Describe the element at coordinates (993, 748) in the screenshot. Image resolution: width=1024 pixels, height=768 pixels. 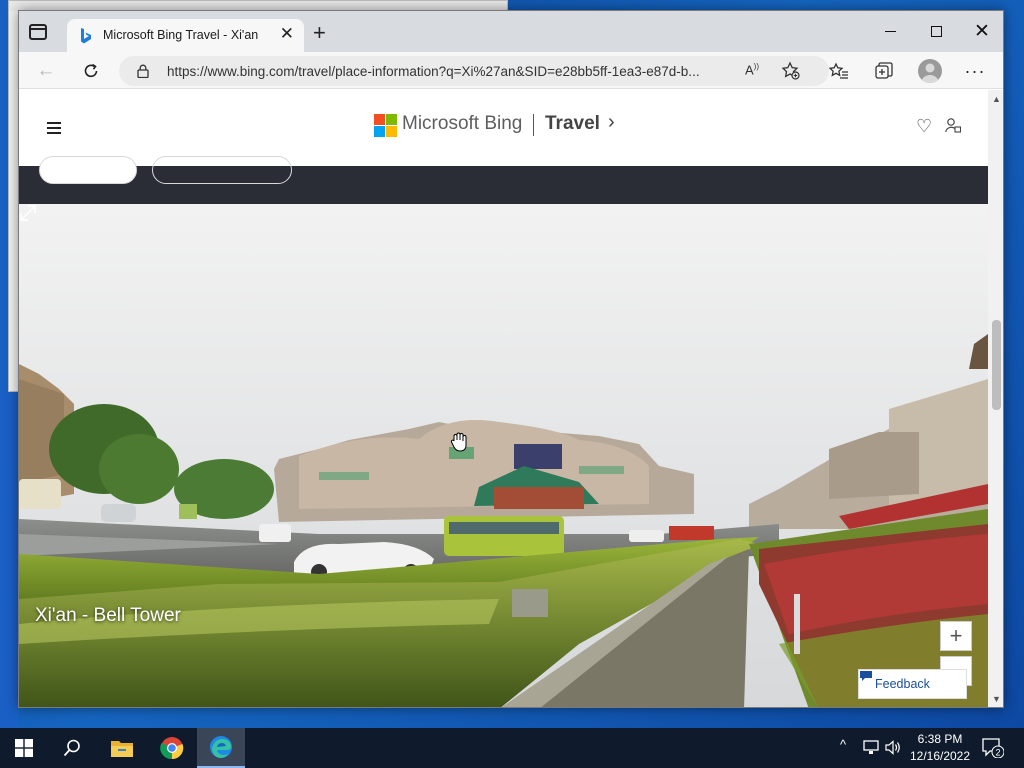
I see `notification-icon: 2` at that location.